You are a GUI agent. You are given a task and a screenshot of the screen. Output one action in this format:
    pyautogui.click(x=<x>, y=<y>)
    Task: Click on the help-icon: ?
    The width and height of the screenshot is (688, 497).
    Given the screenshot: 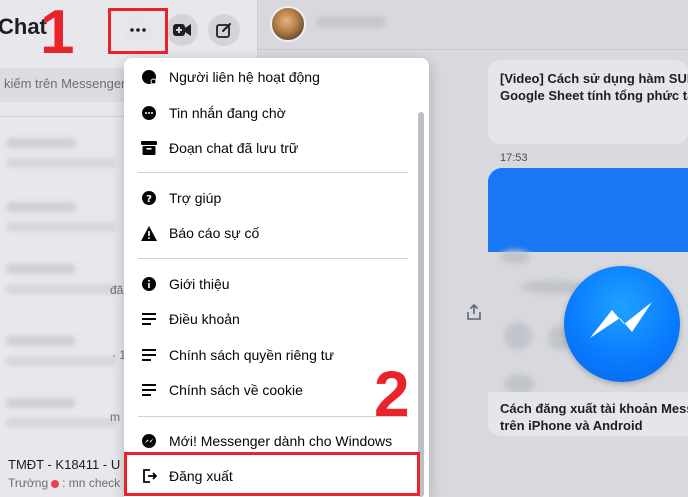 What is the action you would take?
    pyautogui.click(x=149, y=198)
    